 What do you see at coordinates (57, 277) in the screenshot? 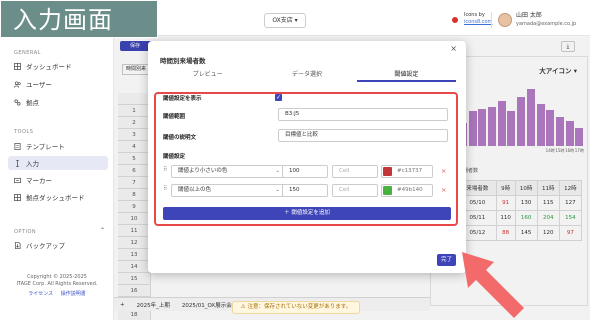
I see `copyright-line: Copyright © 2025-2025` at bounding box center [57, 277].